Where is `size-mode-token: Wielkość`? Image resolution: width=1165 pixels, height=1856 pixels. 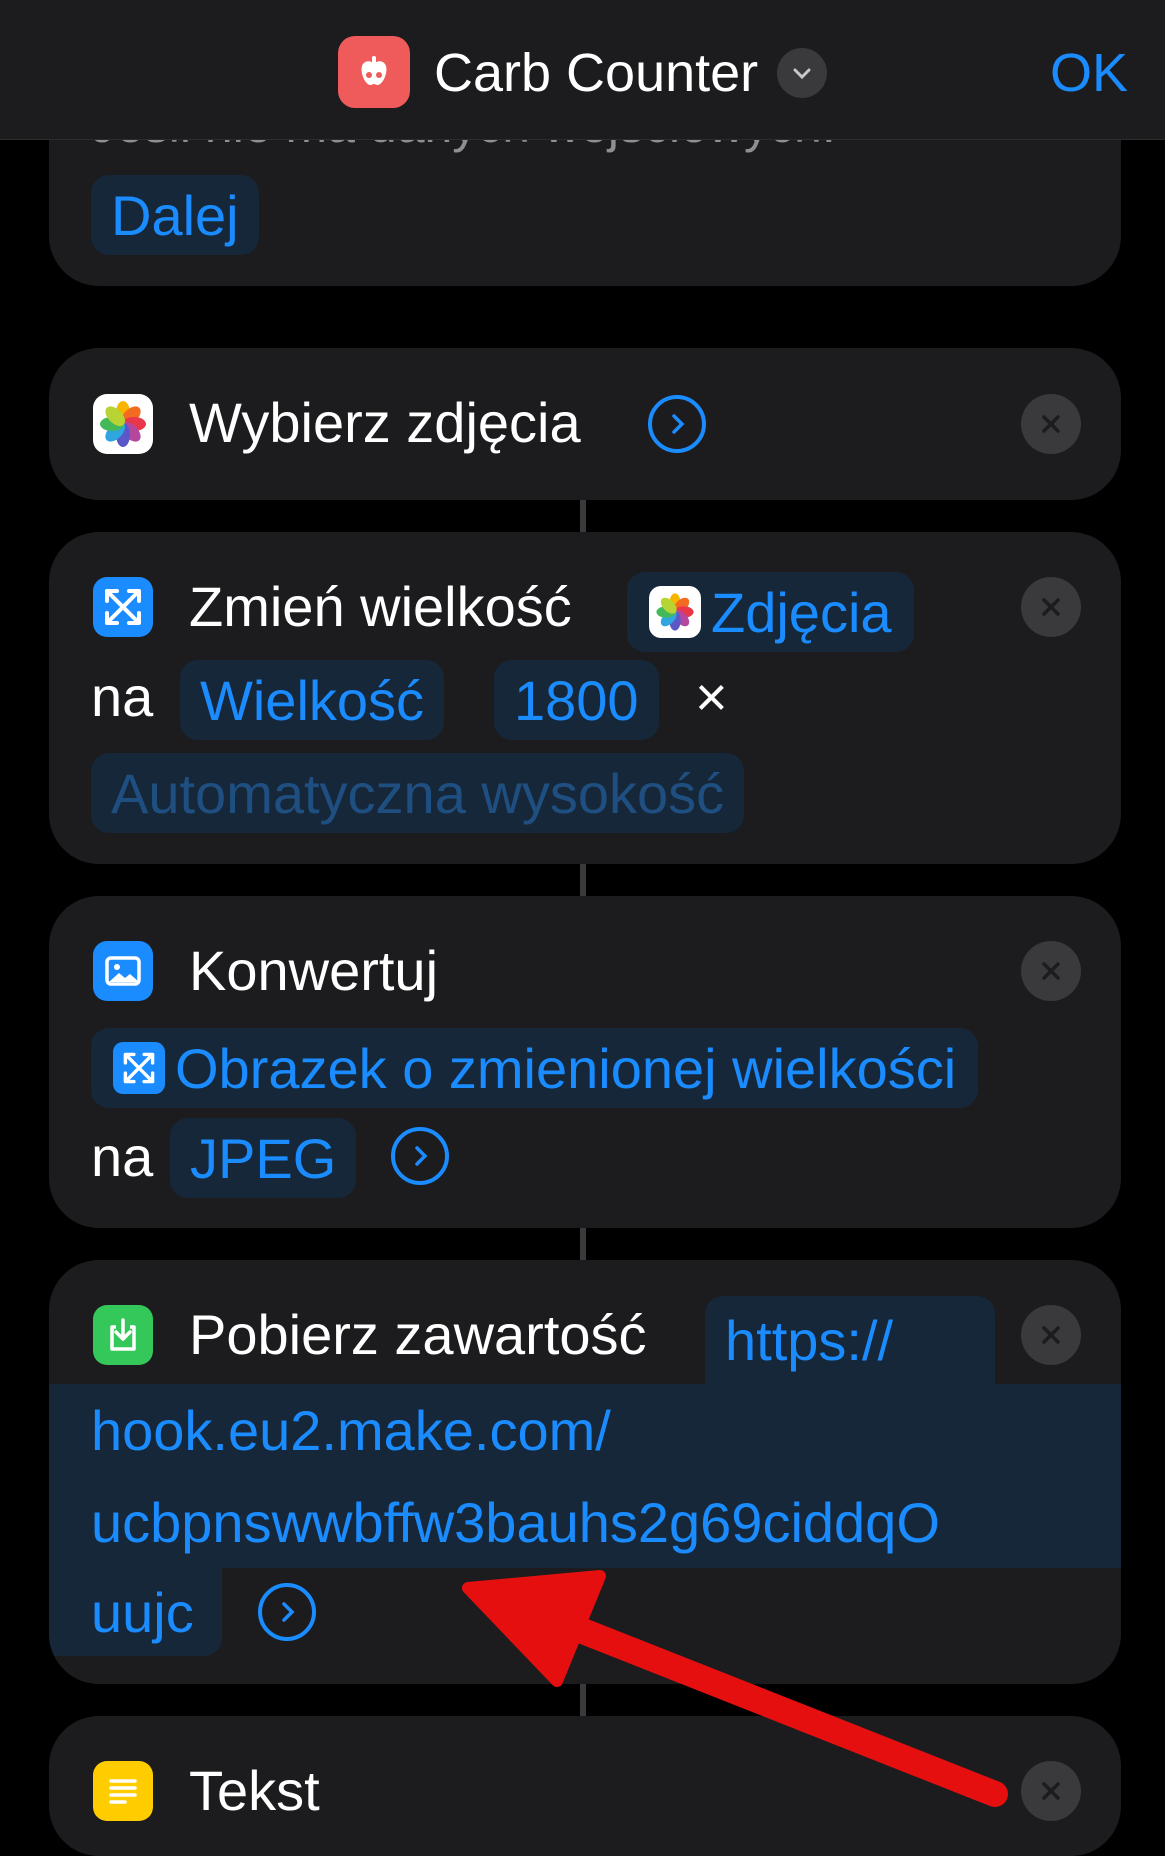
size-mode-token: Wielkość is located at coordinates (312, 700).